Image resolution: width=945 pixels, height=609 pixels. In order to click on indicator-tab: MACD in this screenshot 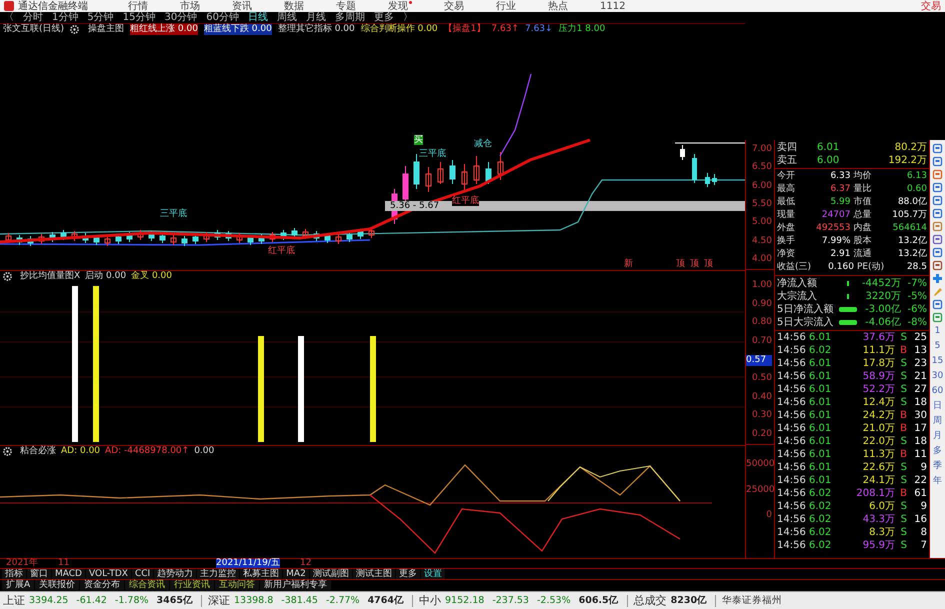, I will do `click(68, 574)`.